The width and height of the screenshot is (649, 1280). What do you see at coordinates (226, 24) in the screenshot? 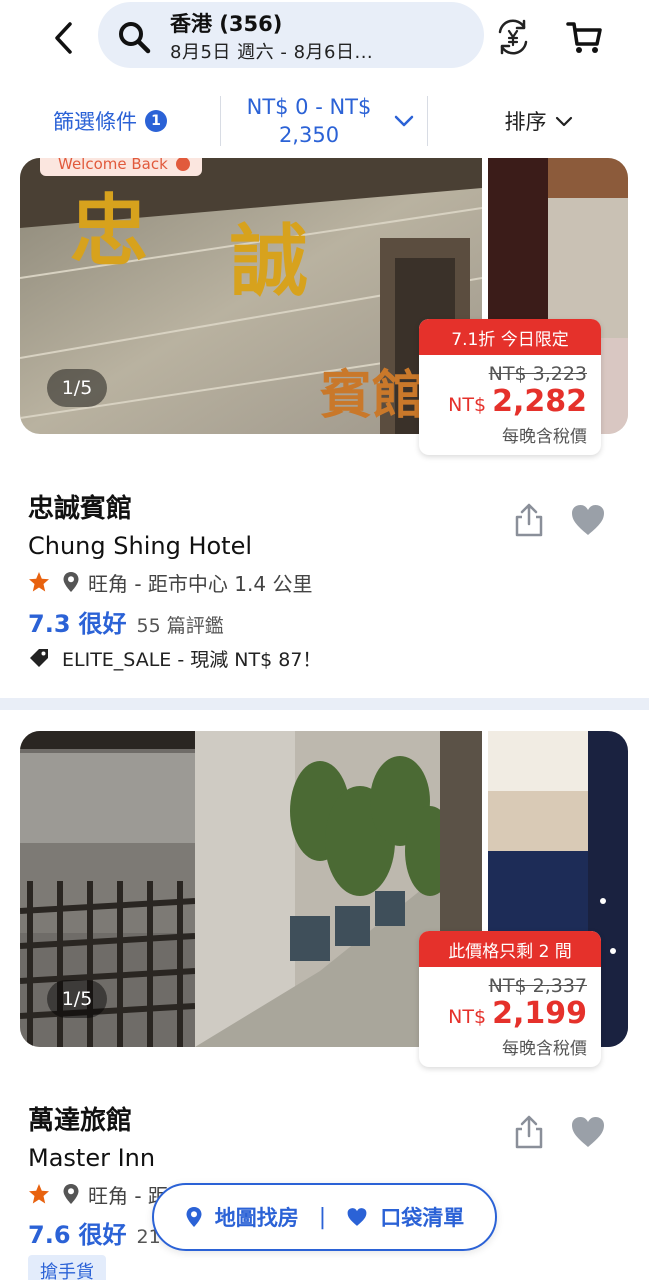
I see `search-destination: 香港 (356)` at bounding box center [226, 24].